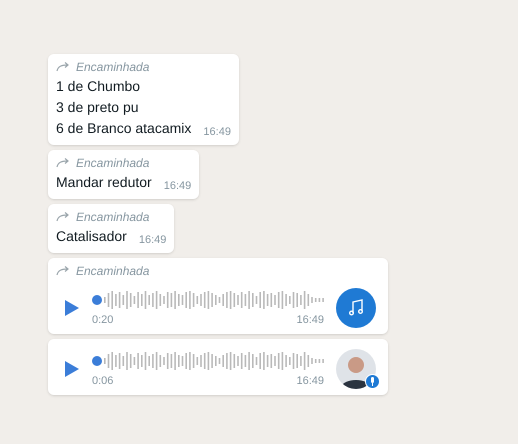 The height and width of the screenshot is (444, 518). What do you see at coordinates (372, 381) in the screenshot?
I see `microphone-badge-icon` at bounding box center [372, 381].